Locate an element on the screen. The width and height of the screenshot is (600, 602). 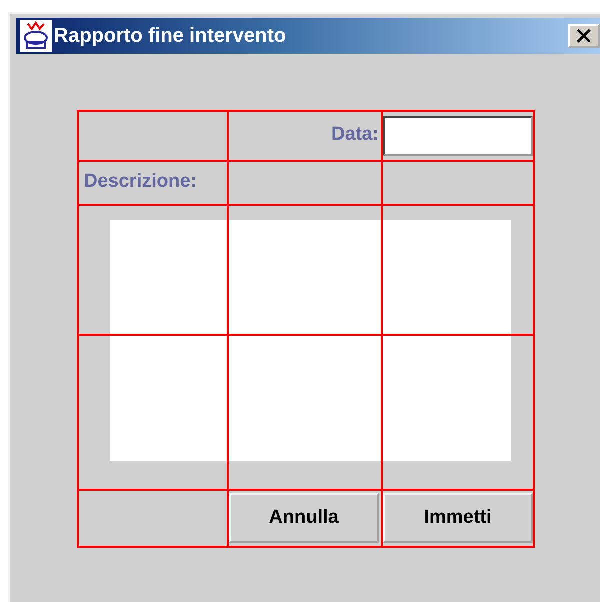
app-icon is located at coordinates (36, 36).